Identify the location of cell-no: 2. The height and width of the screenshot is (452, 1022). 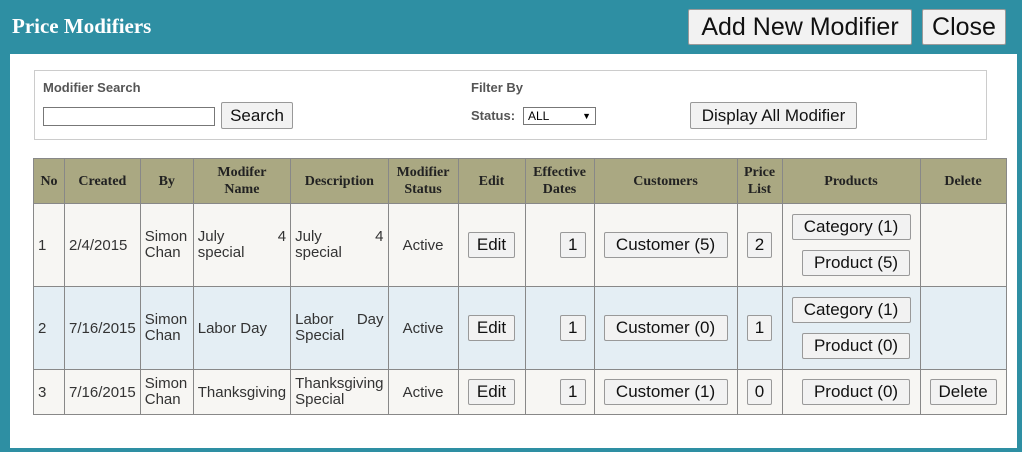
(49, 328).